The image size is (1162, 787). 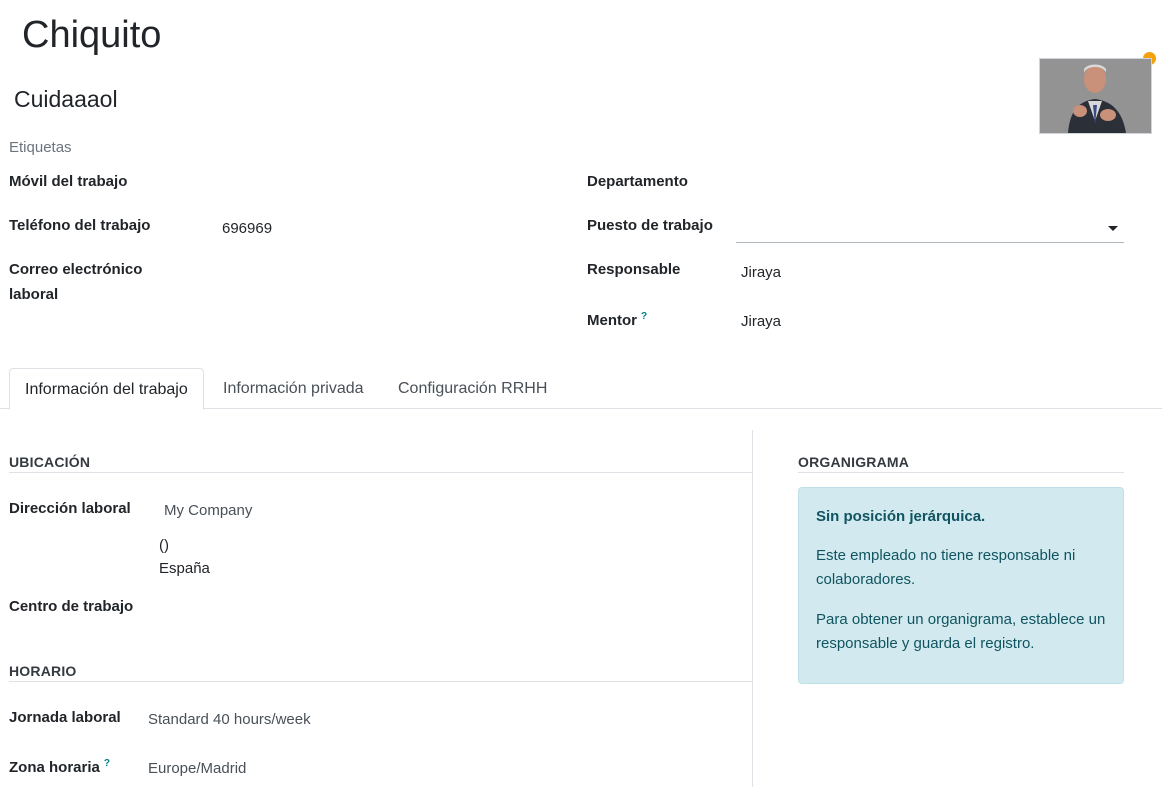 I want to click on work-email-label-line2: laboral, so click(x=34, y=294).